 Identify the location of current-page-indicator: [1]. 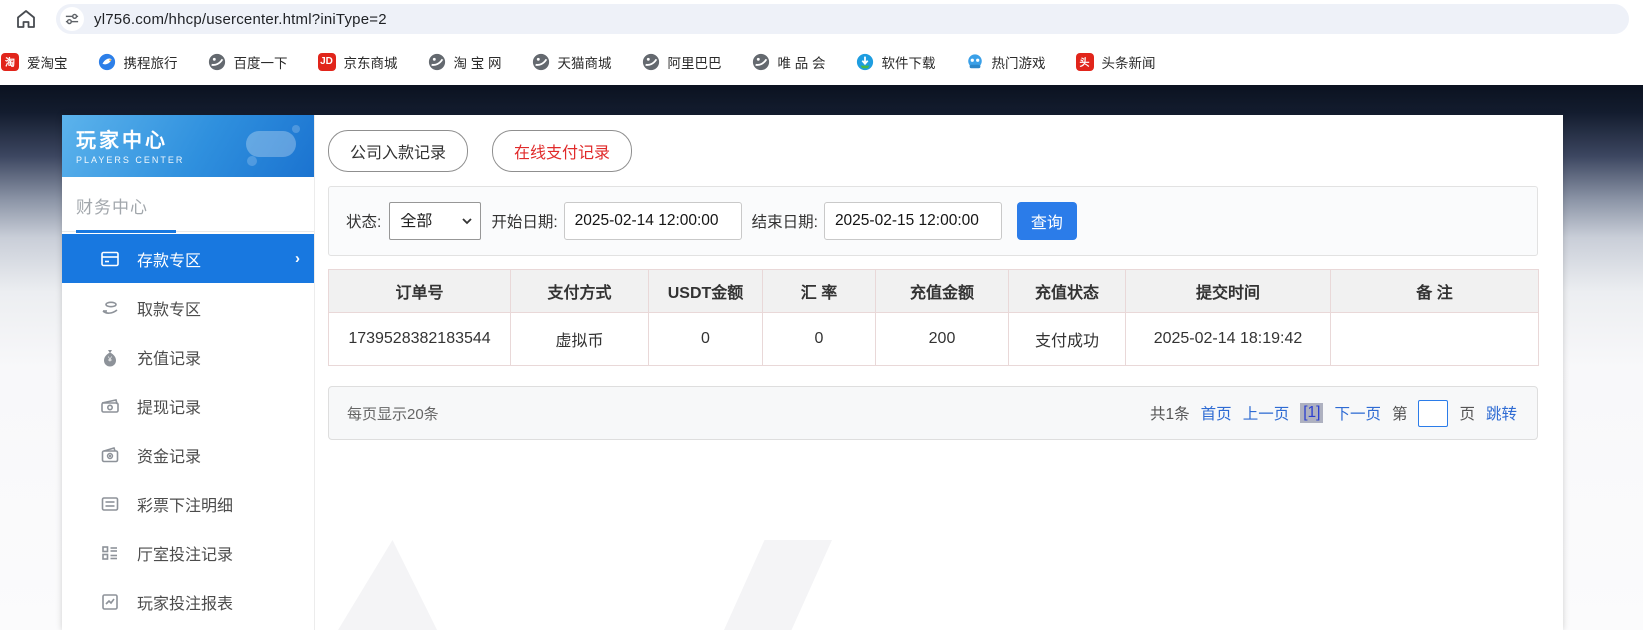
(1312, 413).